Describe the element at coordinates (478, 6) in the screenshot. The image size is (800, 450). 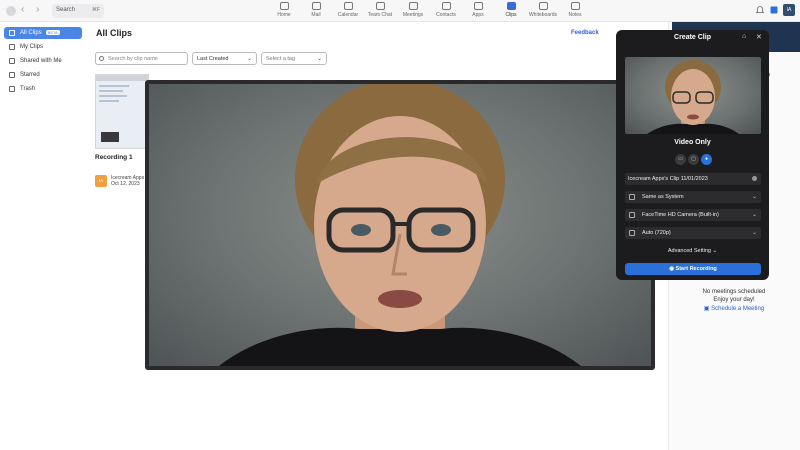
I see `apps-icon` at that location.